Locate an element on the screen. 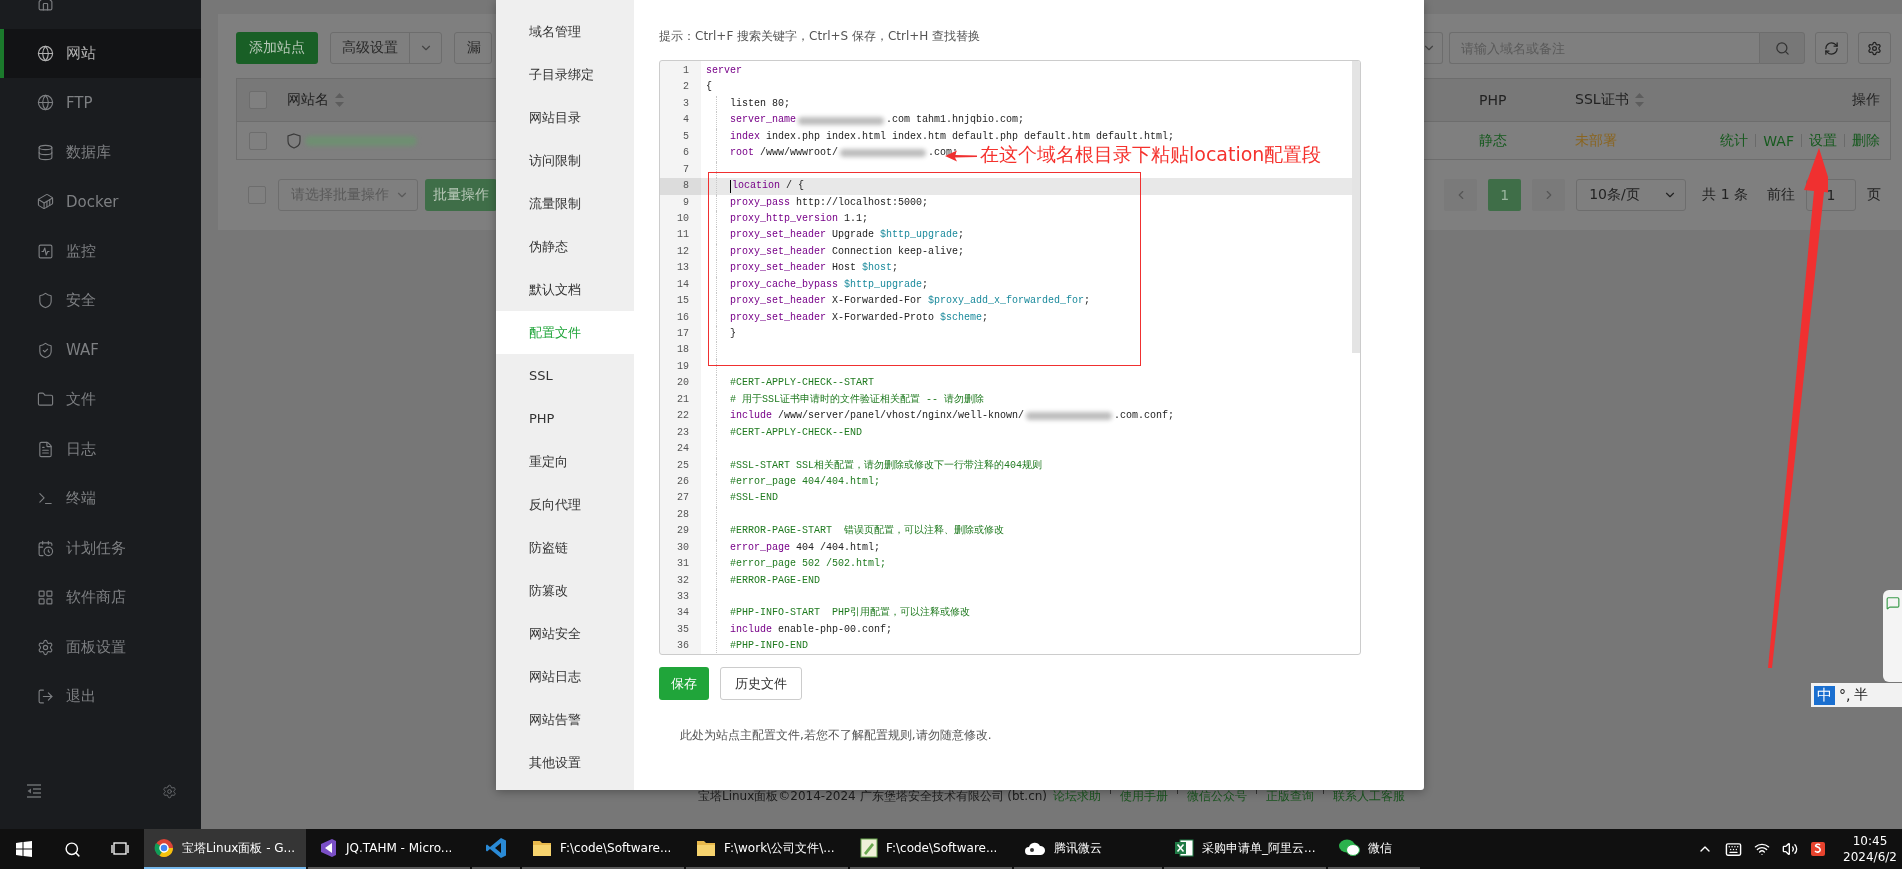 This screenshot has height=869, width=1902. taskbar-app: 微信 is located at coordinates (1374, 849).